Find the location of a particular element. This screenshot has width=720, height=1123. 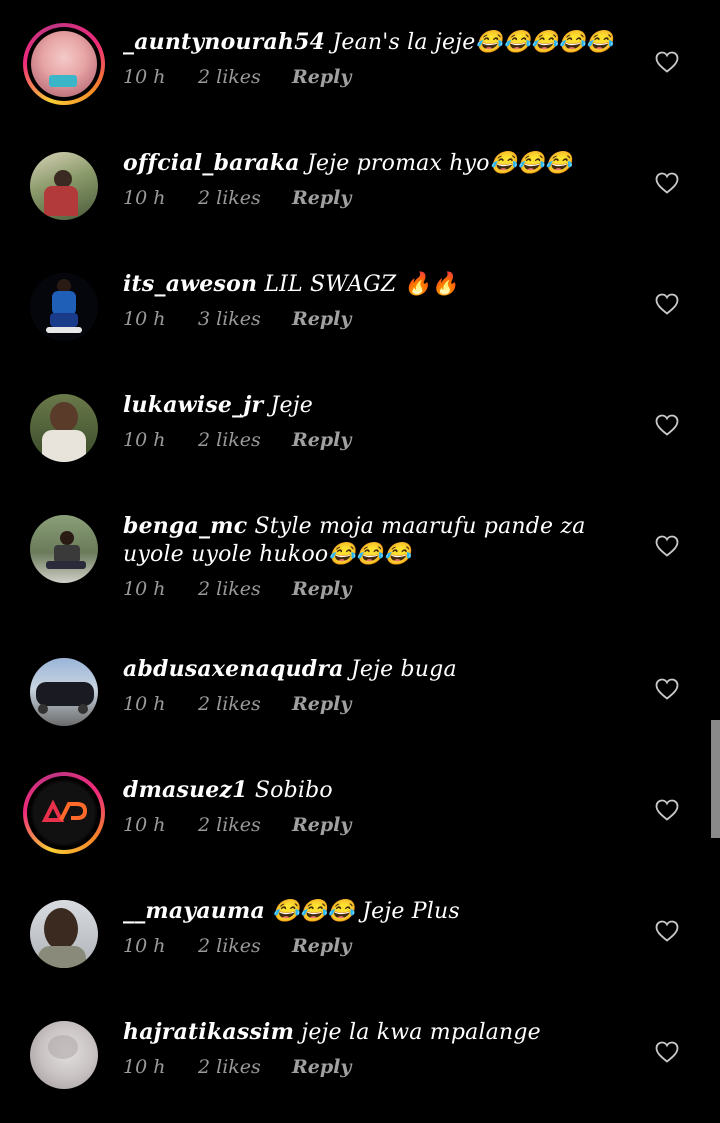

comment-text: its_aweson LIL SWAGZ 🔥🔥 is located at coordinates (378, 284).